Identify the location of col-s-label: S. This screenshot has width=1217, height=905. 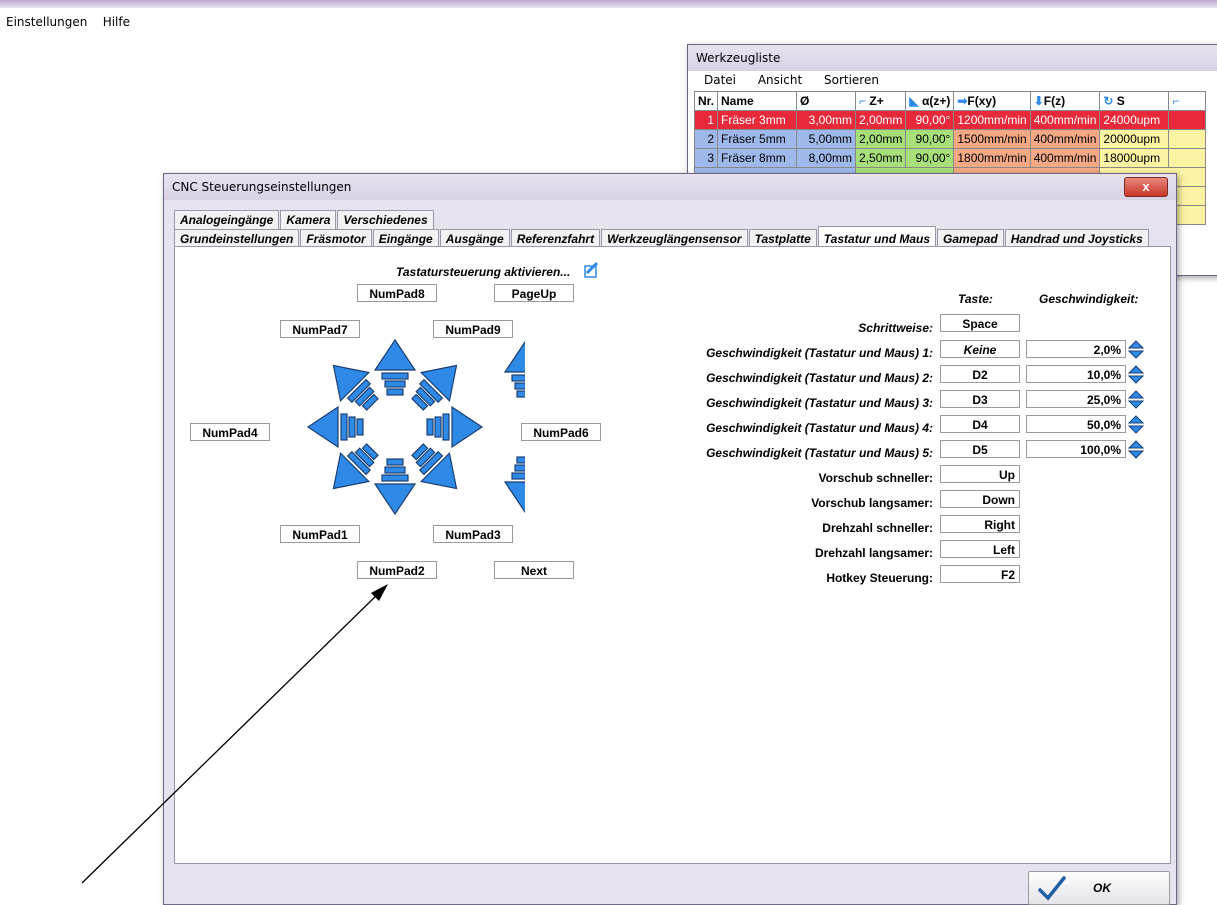
(1120, 101).